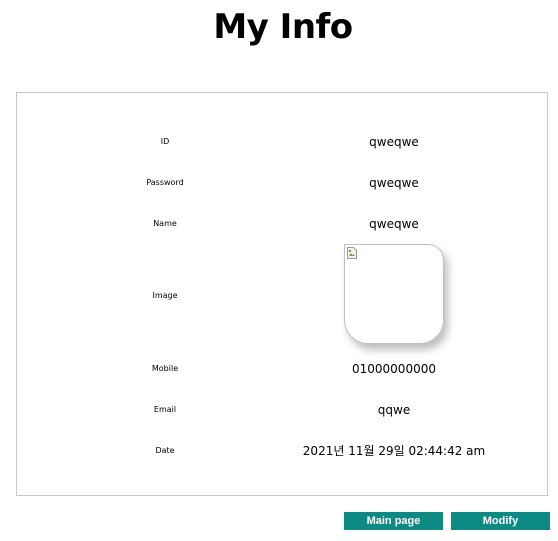 The width and height of the screenshot is (558, 541). I want to click on password-label: Password, so click(165, 182).